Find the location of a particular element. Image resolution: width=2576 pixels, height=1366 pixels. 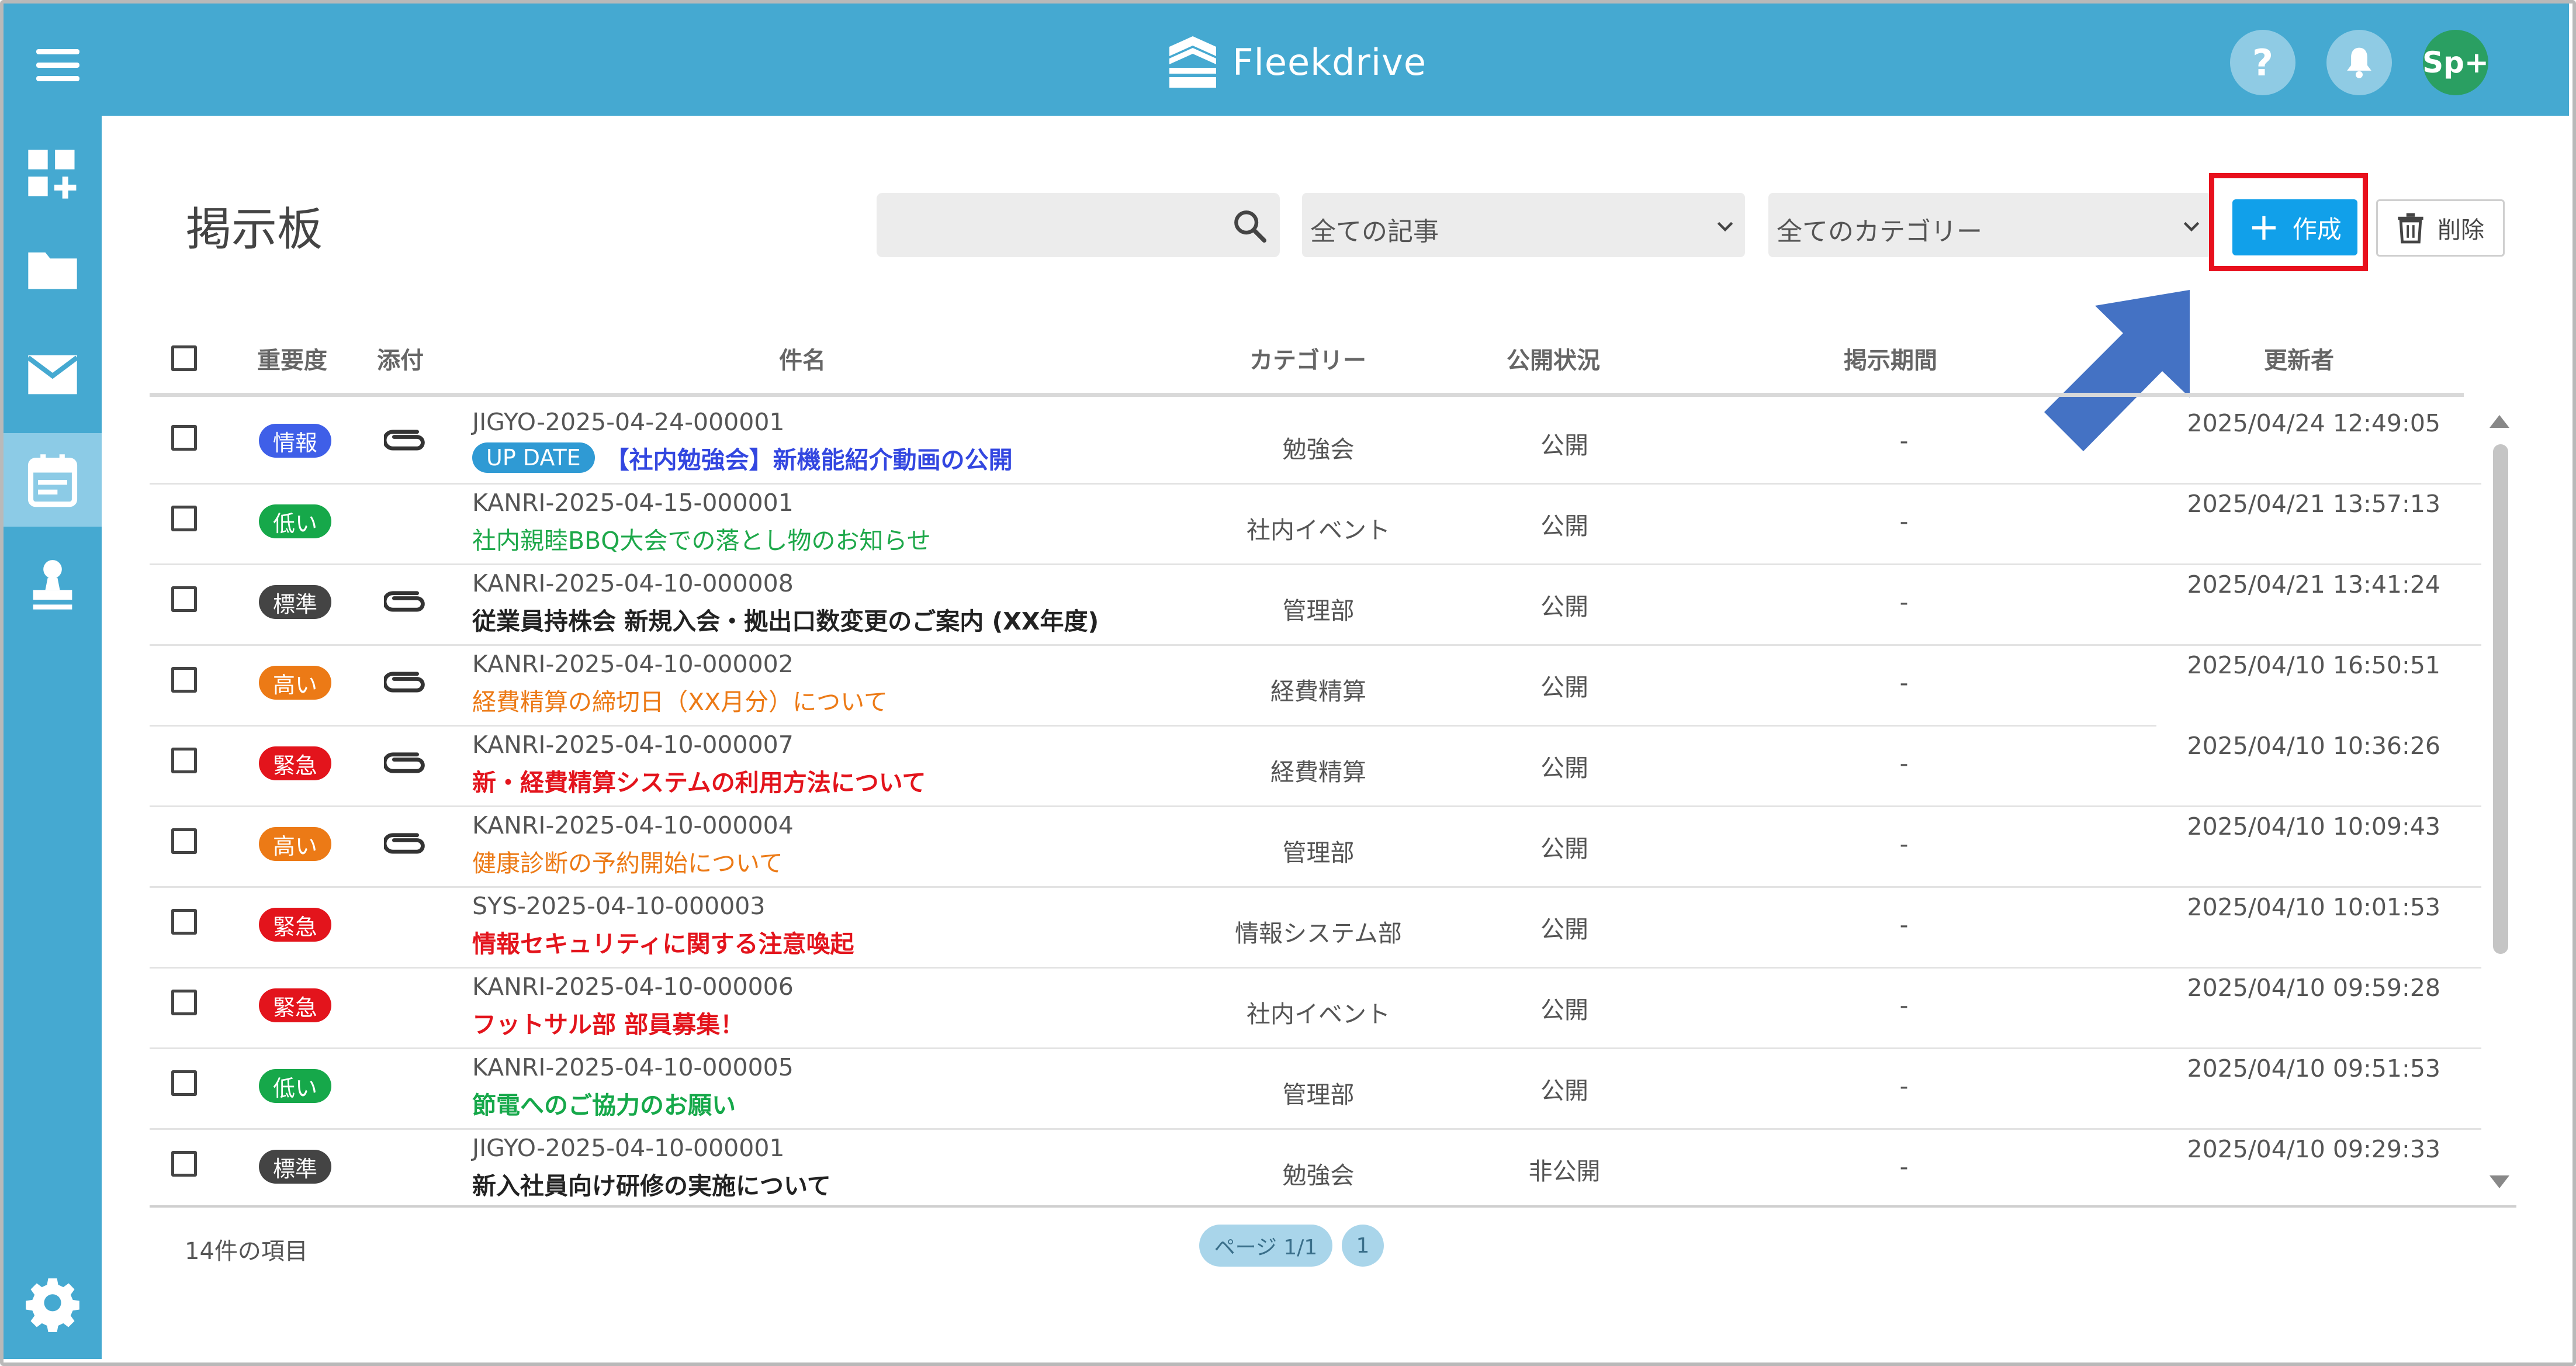

article-id: SYS-2025-04-10-000003 is located at coordinates (619, 906).